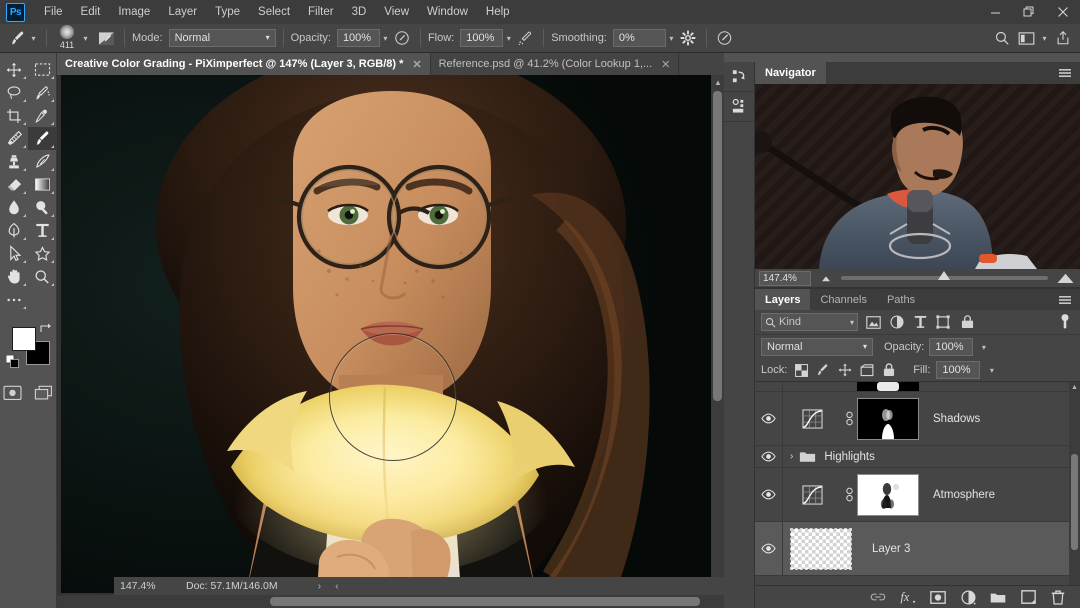  I want to click on lock-artboard-icon, so click(867, 370).